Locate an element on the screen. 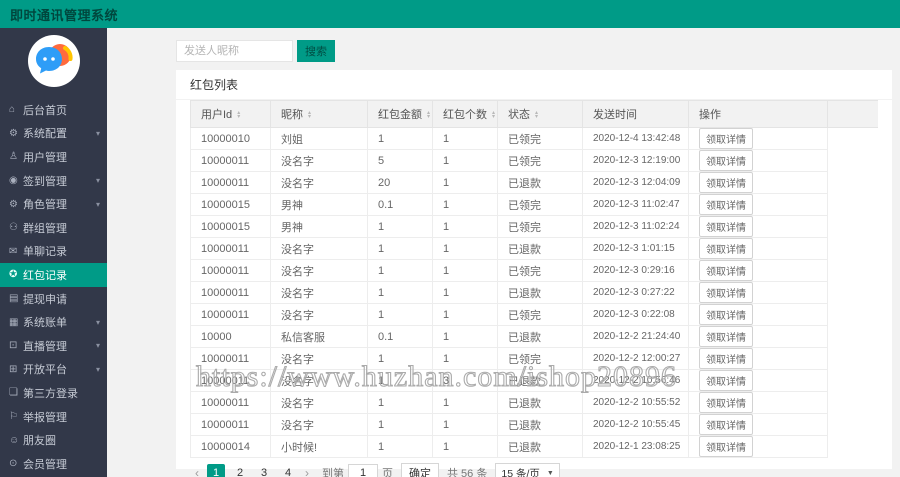 This screenshot has height=477, width=900. pagination: ‹ 1234 › 到第 页 确定 共 56 条 15 条/页 ▼ is located at coordinates (534, 467).